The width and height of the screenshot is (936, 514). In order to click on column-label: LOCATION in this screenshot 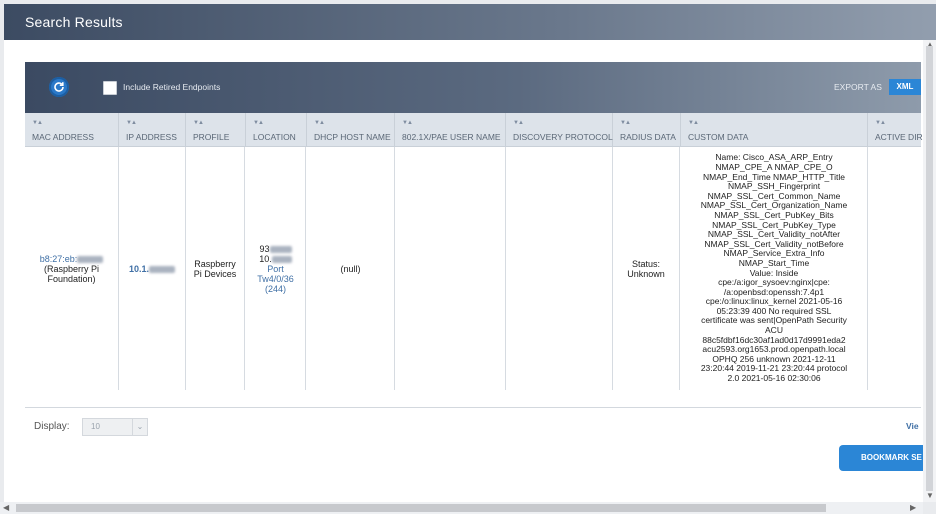, I will do `click(274, 137)`.